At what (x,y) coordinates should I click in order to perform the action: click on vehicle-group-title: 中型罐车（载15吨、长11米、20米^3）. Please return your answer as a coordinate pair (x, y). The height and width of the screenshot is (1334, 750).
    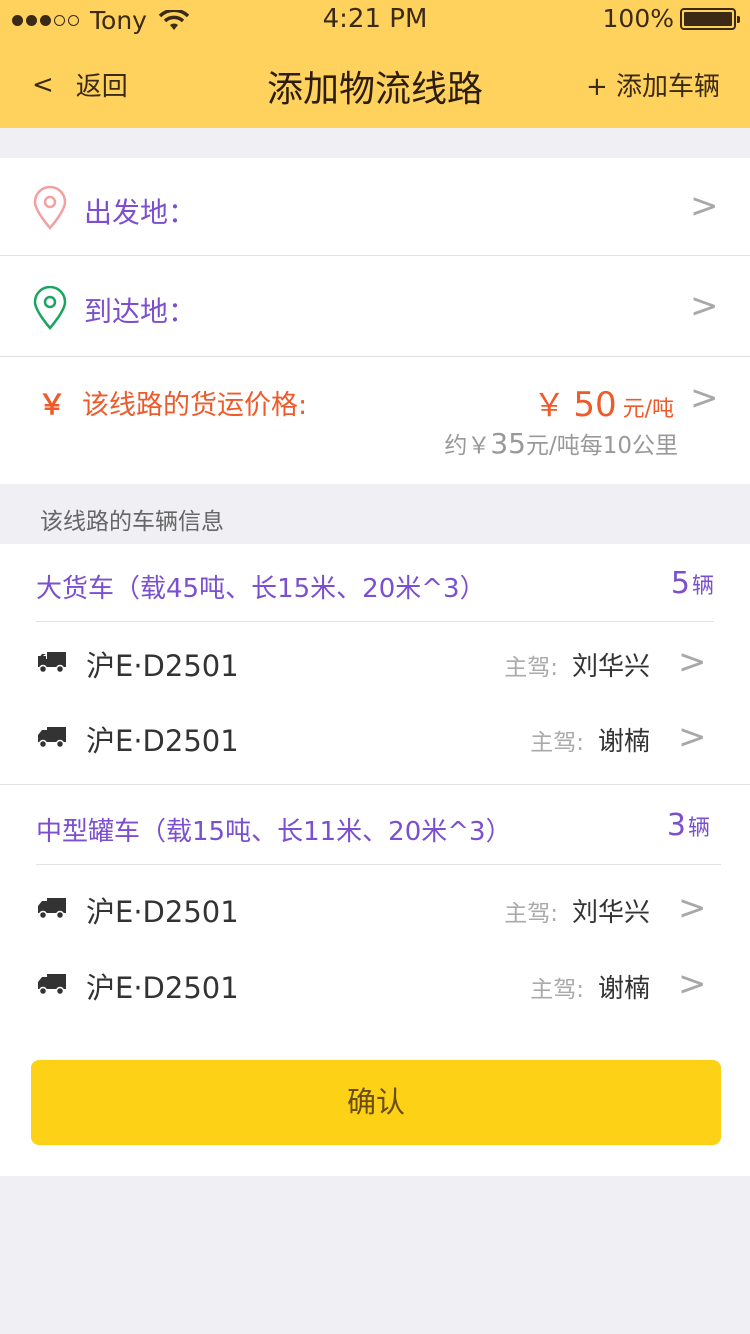
    Looking at the image, I should click on (274, 832).